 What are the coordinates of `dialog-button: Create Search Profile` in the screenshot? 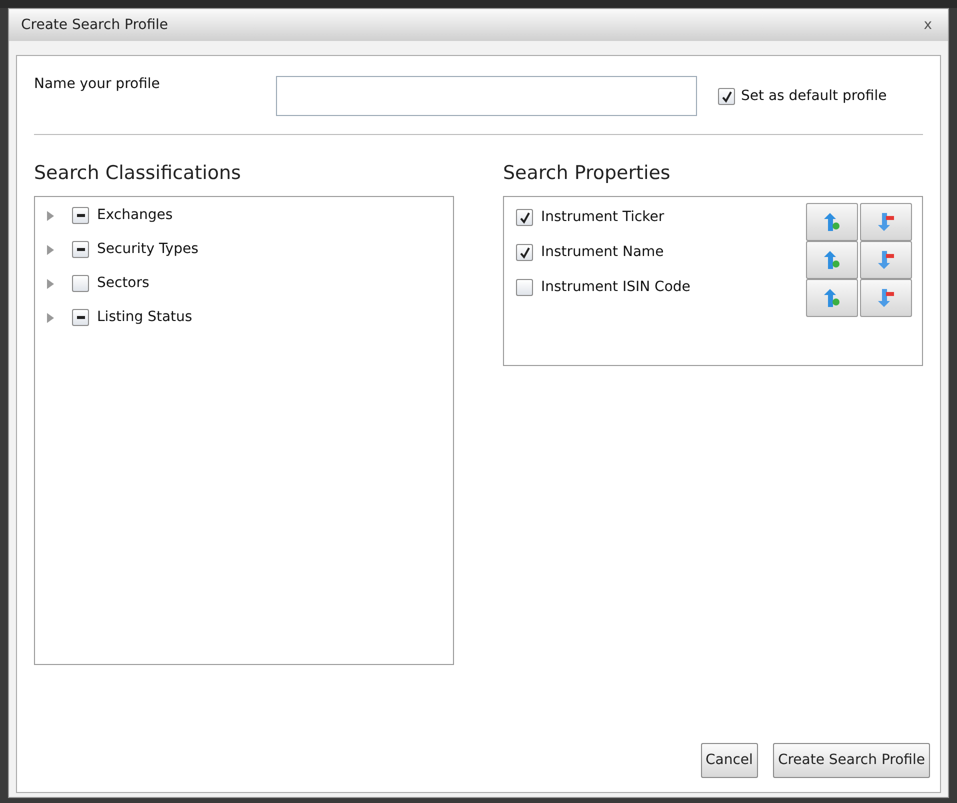 It's located at (851, 760).